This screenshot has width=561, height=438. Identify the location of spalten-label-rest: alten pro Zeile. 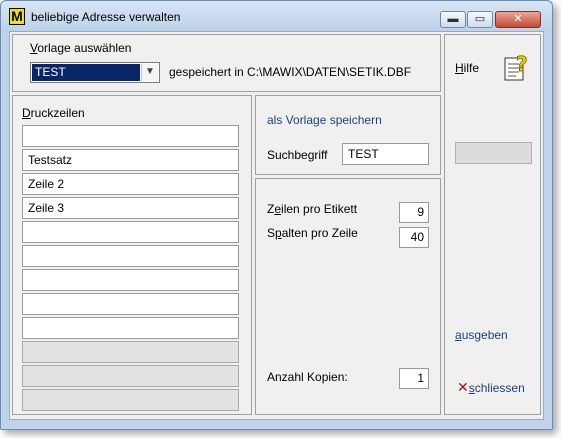
(319, 233).